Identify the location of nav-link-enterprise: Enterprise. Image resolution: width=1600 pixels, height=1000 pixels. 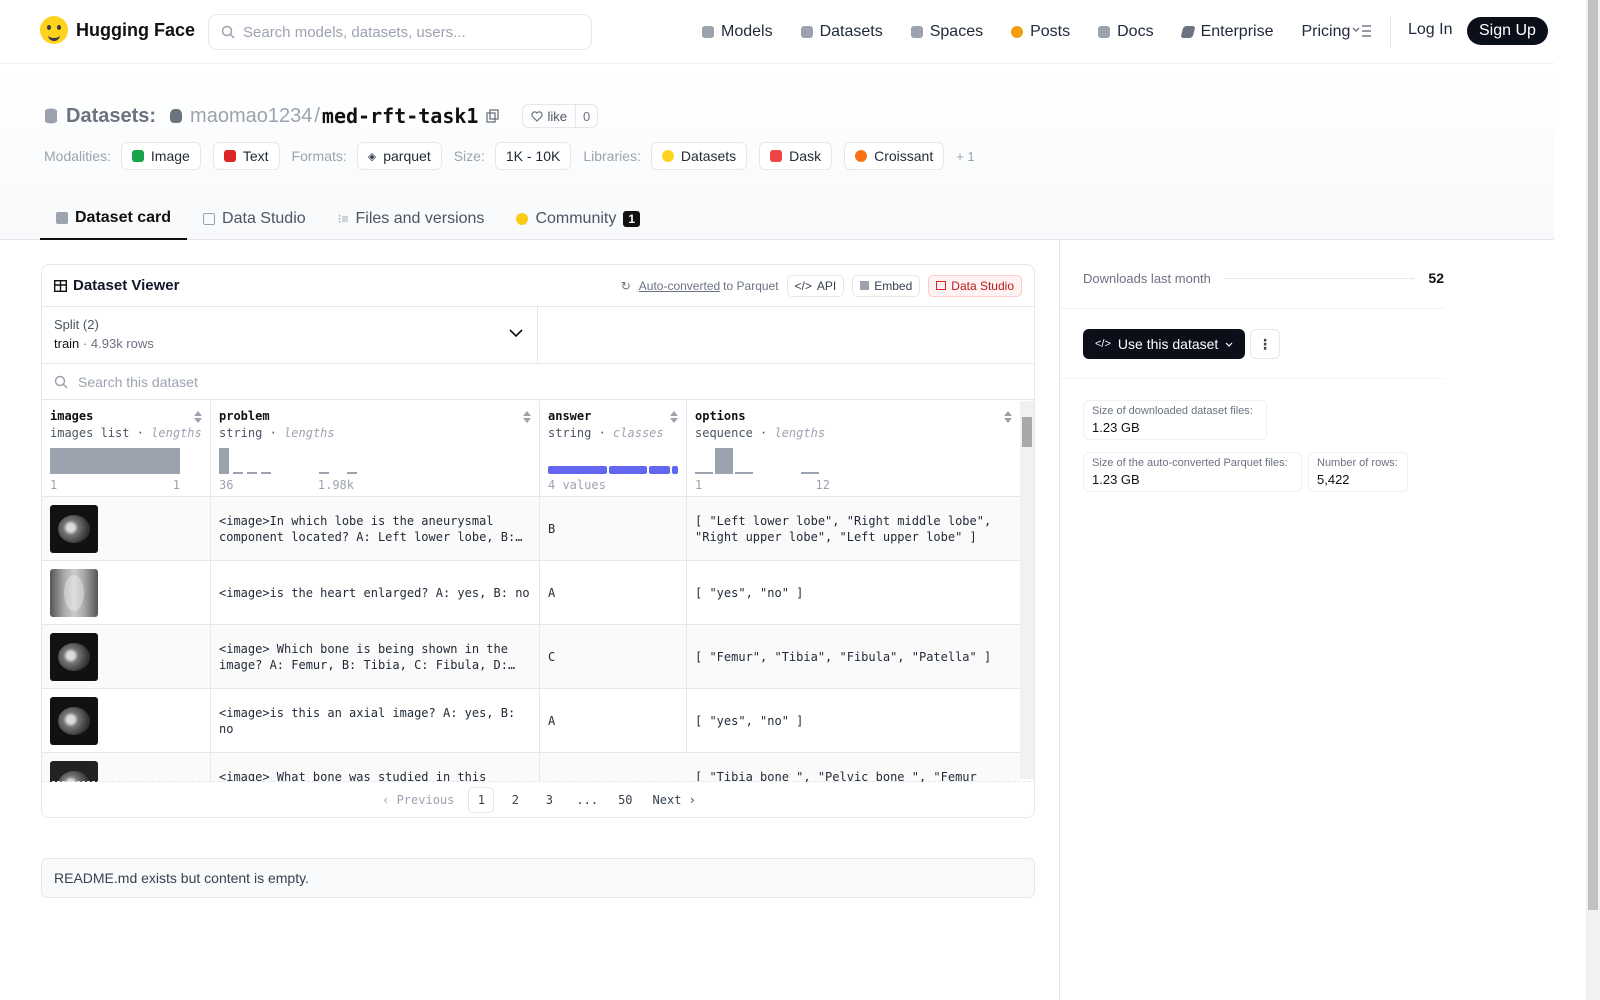
(1226, 32).